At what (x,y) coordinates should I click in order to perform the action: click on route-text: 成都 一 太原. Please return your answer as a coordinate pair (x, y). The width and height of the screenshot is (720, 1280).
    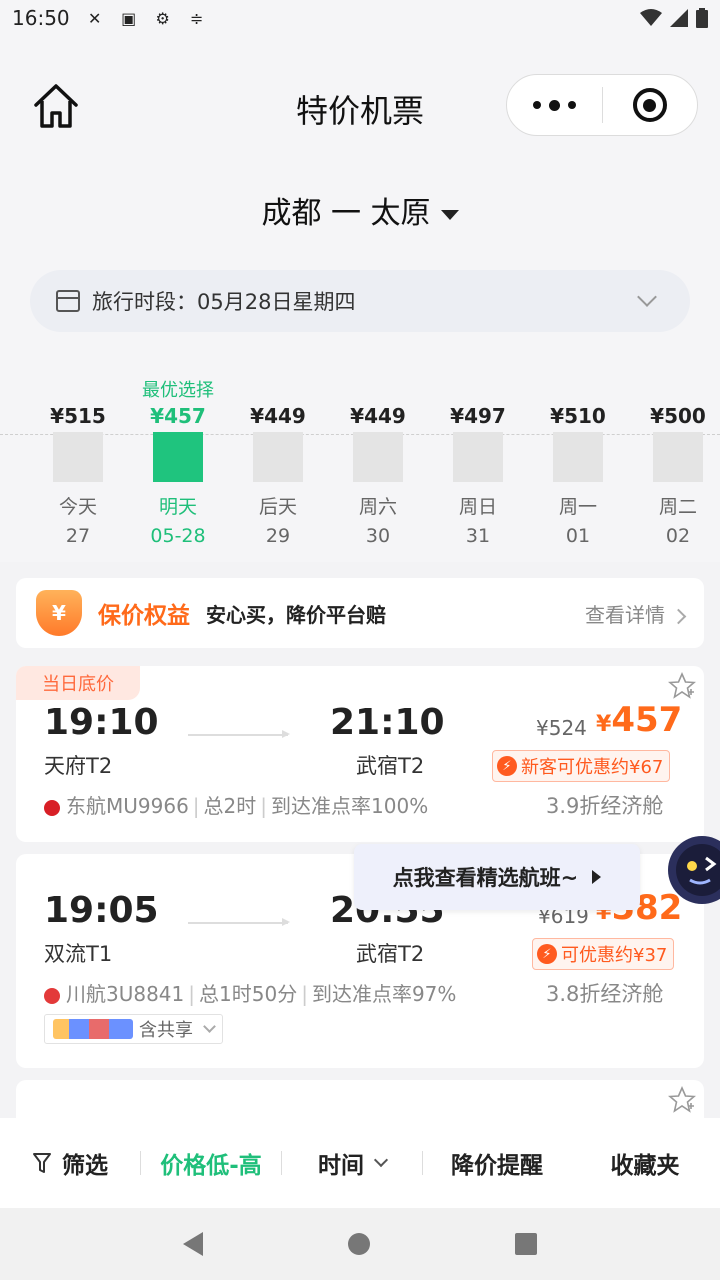
    Looking at the image, I should click on (346, 213).